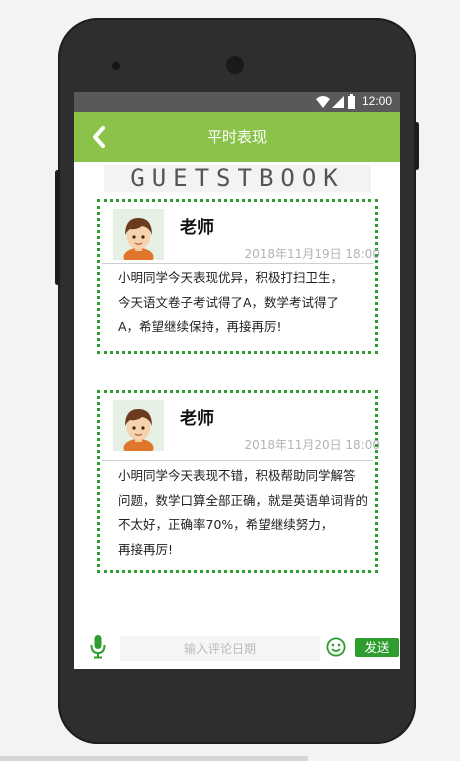 The image size is (460, 761). Describe the element at coordinates (237, 102) in the screenshot. I see `status-bar: 12:00` at that location.